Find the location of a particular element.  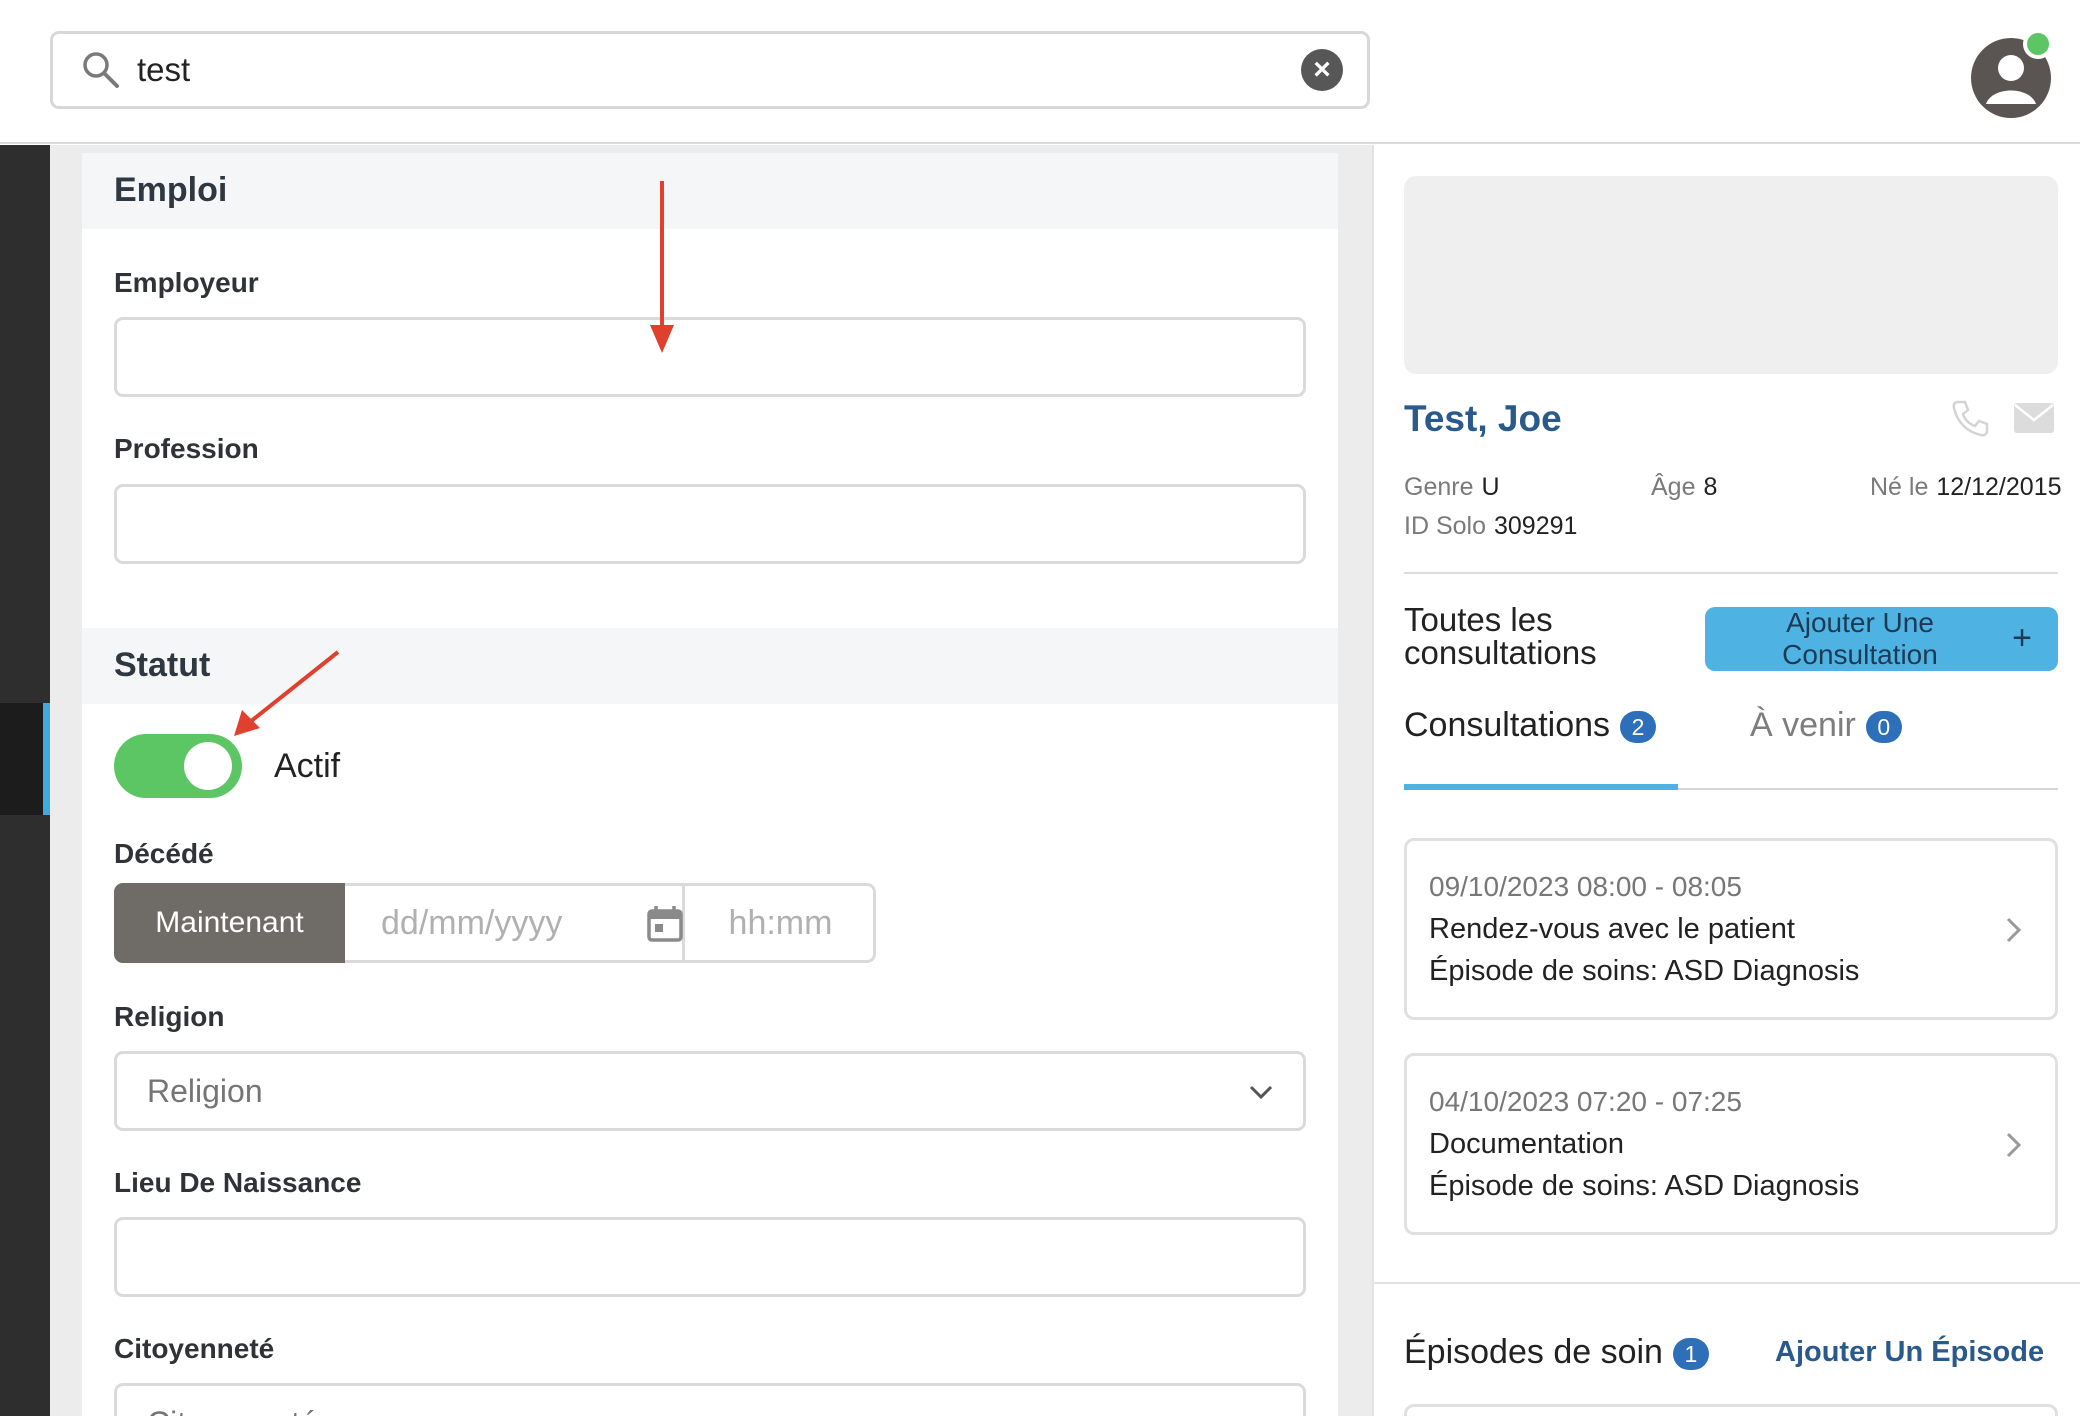

active-toggle is located at coordinates (178, 766).